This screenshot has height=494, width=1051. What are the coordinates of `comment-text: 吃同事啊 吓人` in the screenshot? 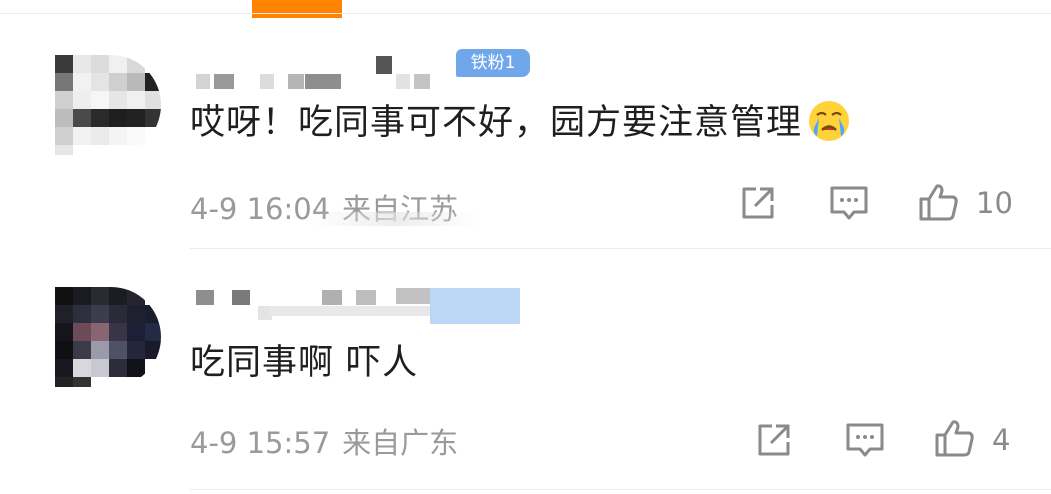 It's located at (304, 363).